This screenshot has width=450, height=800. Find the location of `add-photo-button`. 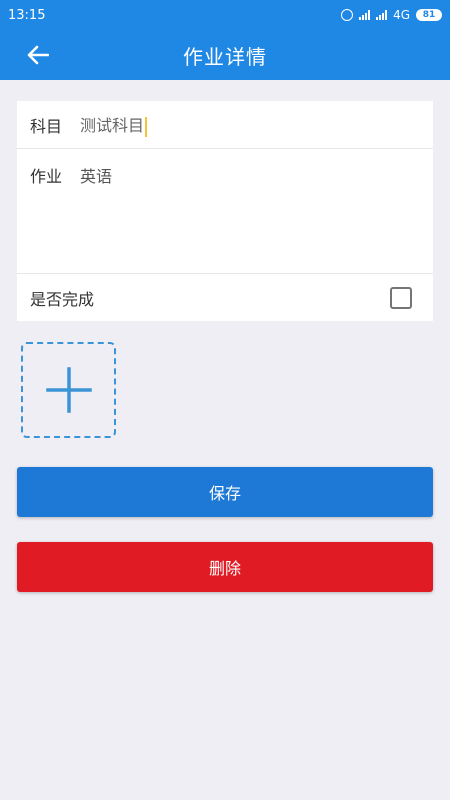

add-photo-button is located at coordinates (68, 390).